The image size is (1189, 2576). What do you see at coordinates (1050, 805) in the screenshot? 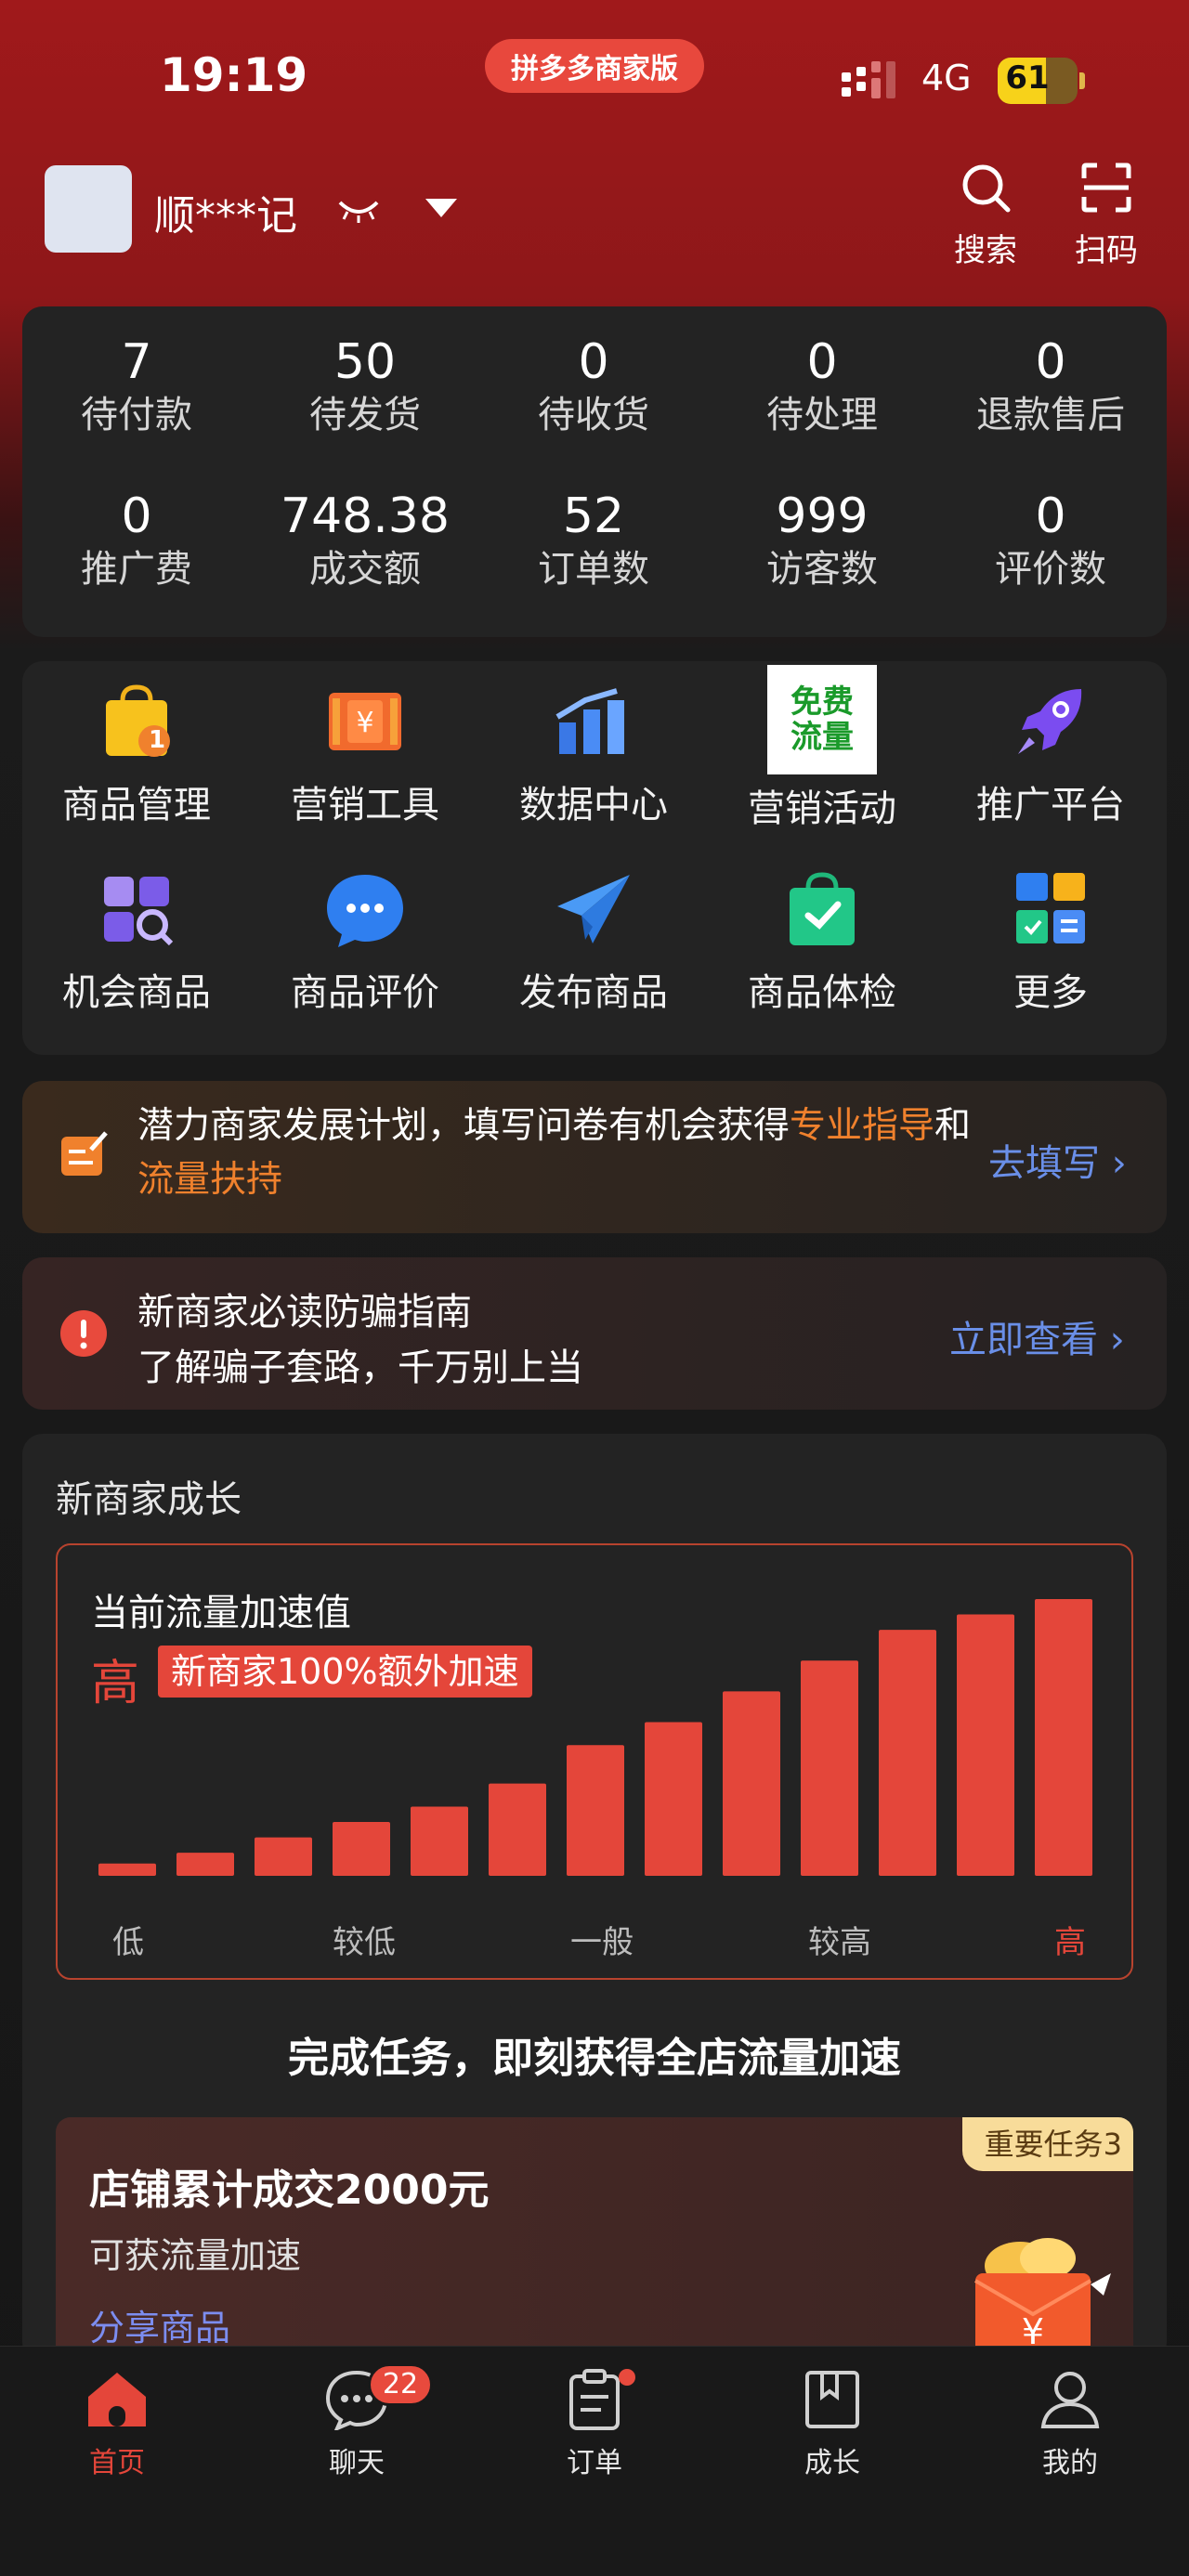
I see `tool-label: 推广平台` at bounding box center [1050, 805].